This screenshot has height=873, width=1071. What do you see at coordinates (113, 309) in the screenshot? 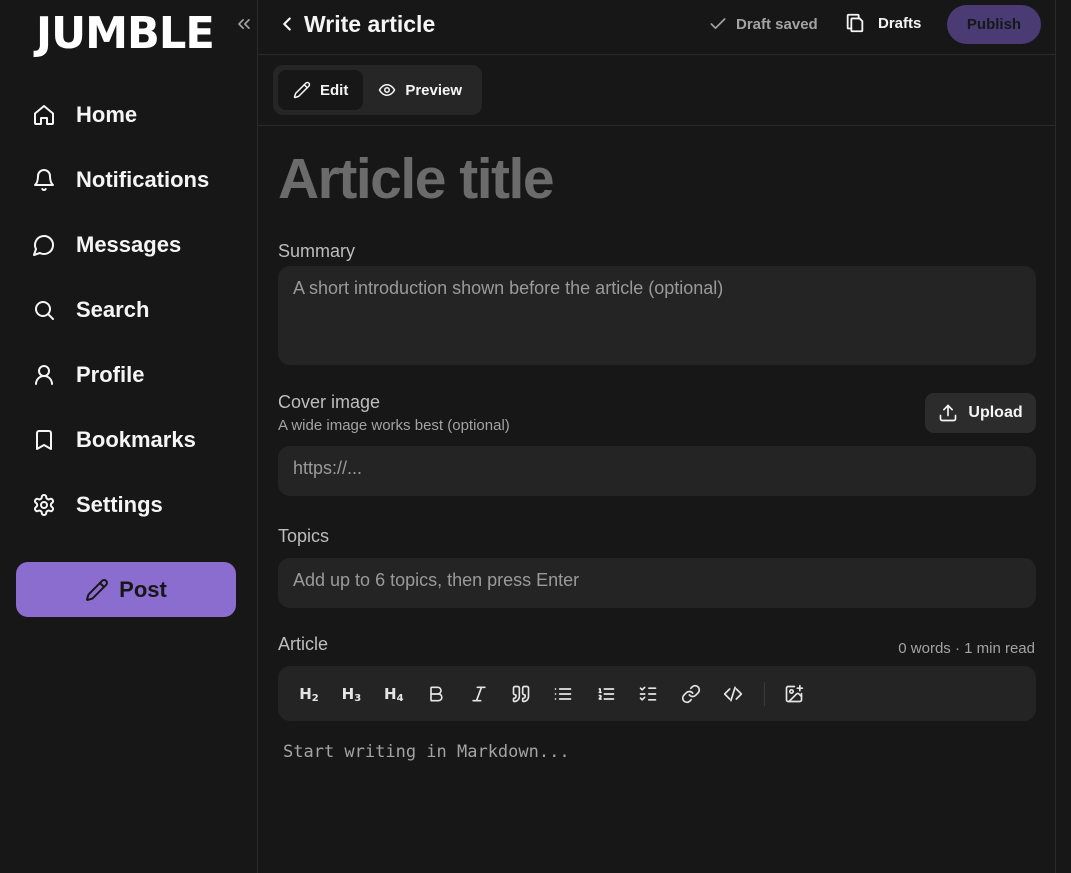
I see `sidebar-item-label: Search` at bounding box center [113, 309].